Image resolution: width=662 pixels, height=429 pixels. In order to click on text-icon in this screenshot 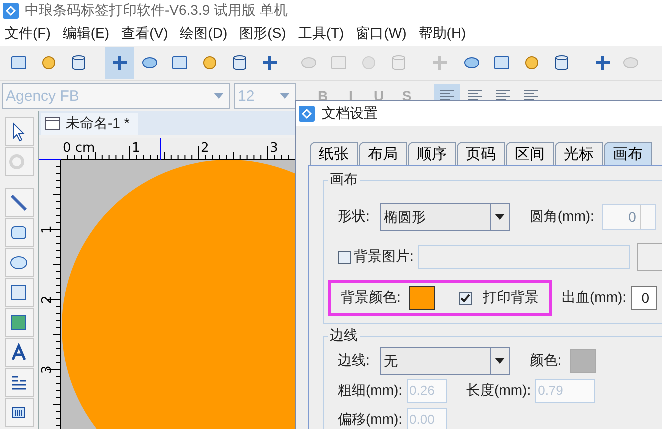, I will do `click(19, 352)`.